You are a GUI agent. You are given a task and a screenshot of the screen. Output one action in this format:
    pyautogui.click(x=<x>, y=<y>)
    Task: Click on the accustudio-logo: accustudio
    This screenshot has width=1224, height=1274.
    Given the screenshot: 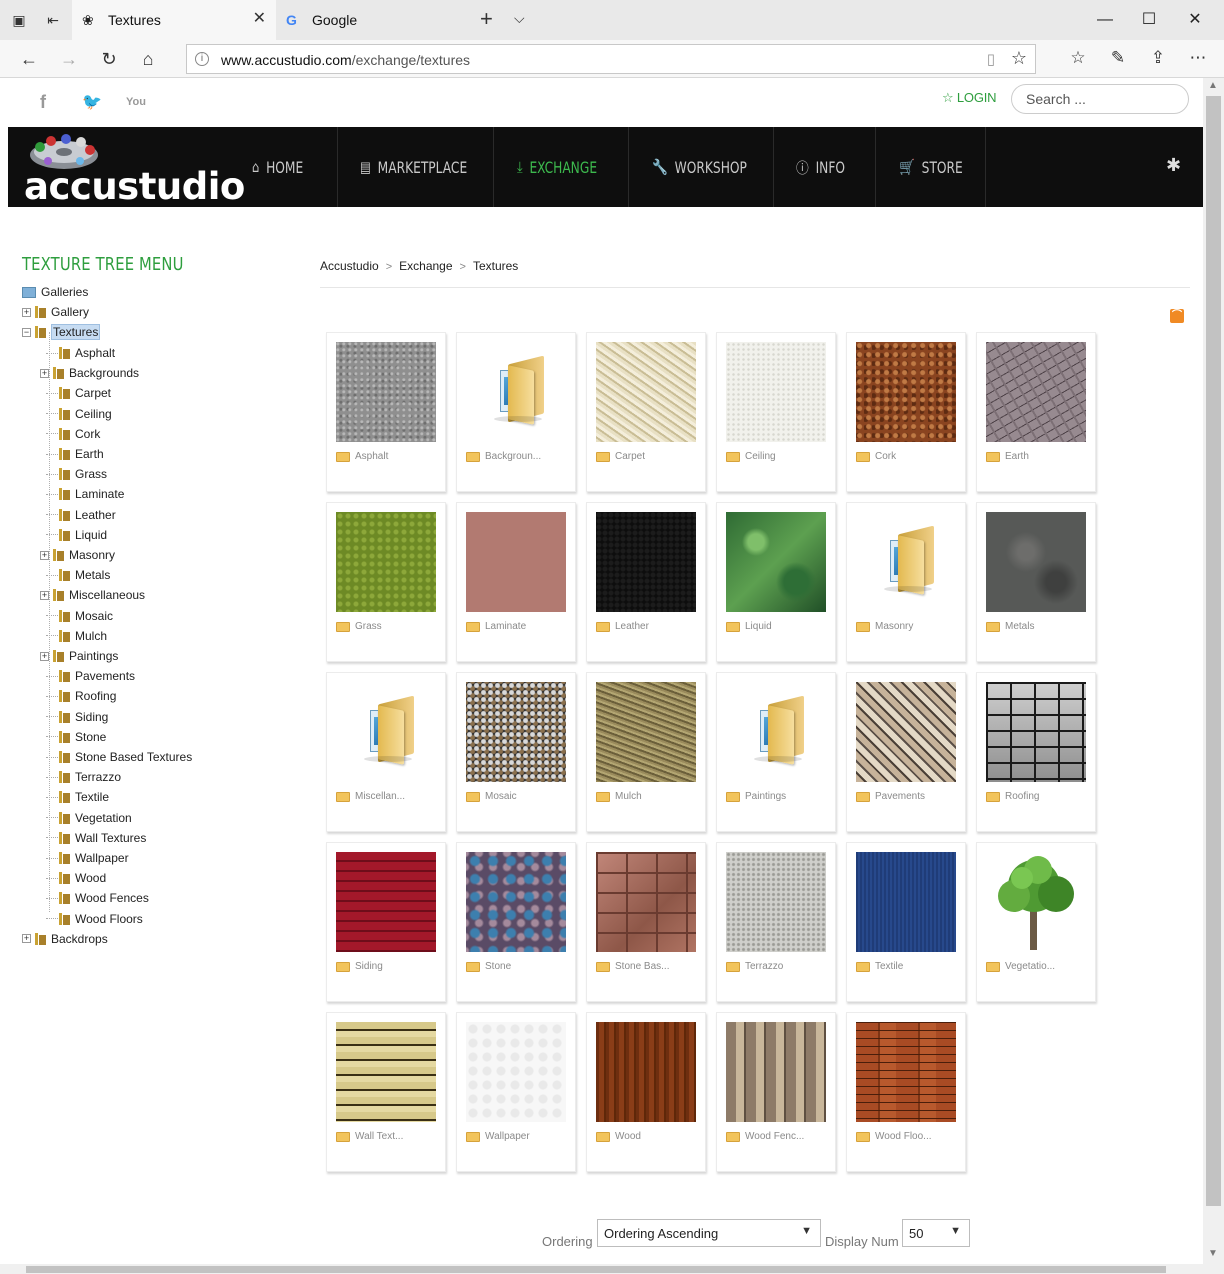 What is the action you would take?
    pyautogui.click(x=133, y=168)
    